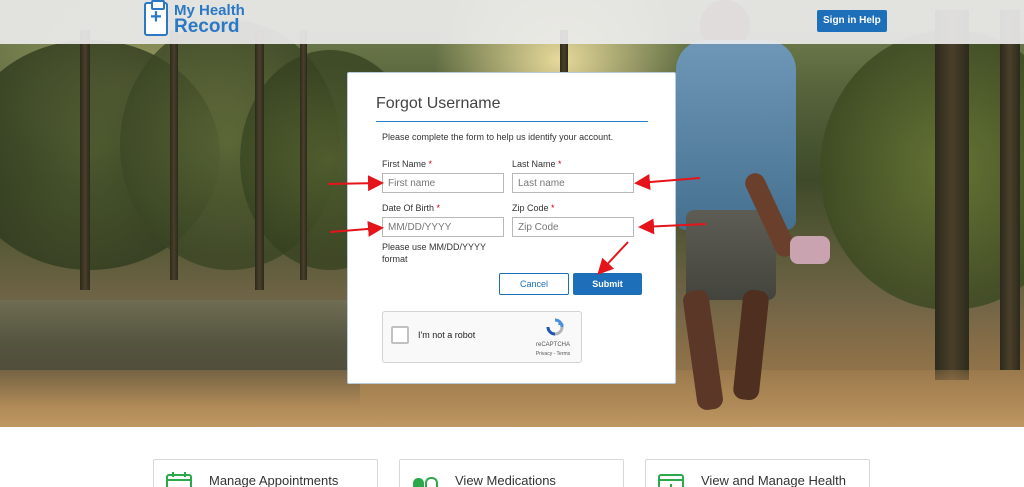 Image resolution: width=1024 pixels, height=487 pixels. What do you see at coordinates (425, 482) in the screenshot?
I see `pills-icon` at bounding box center [425, 482].